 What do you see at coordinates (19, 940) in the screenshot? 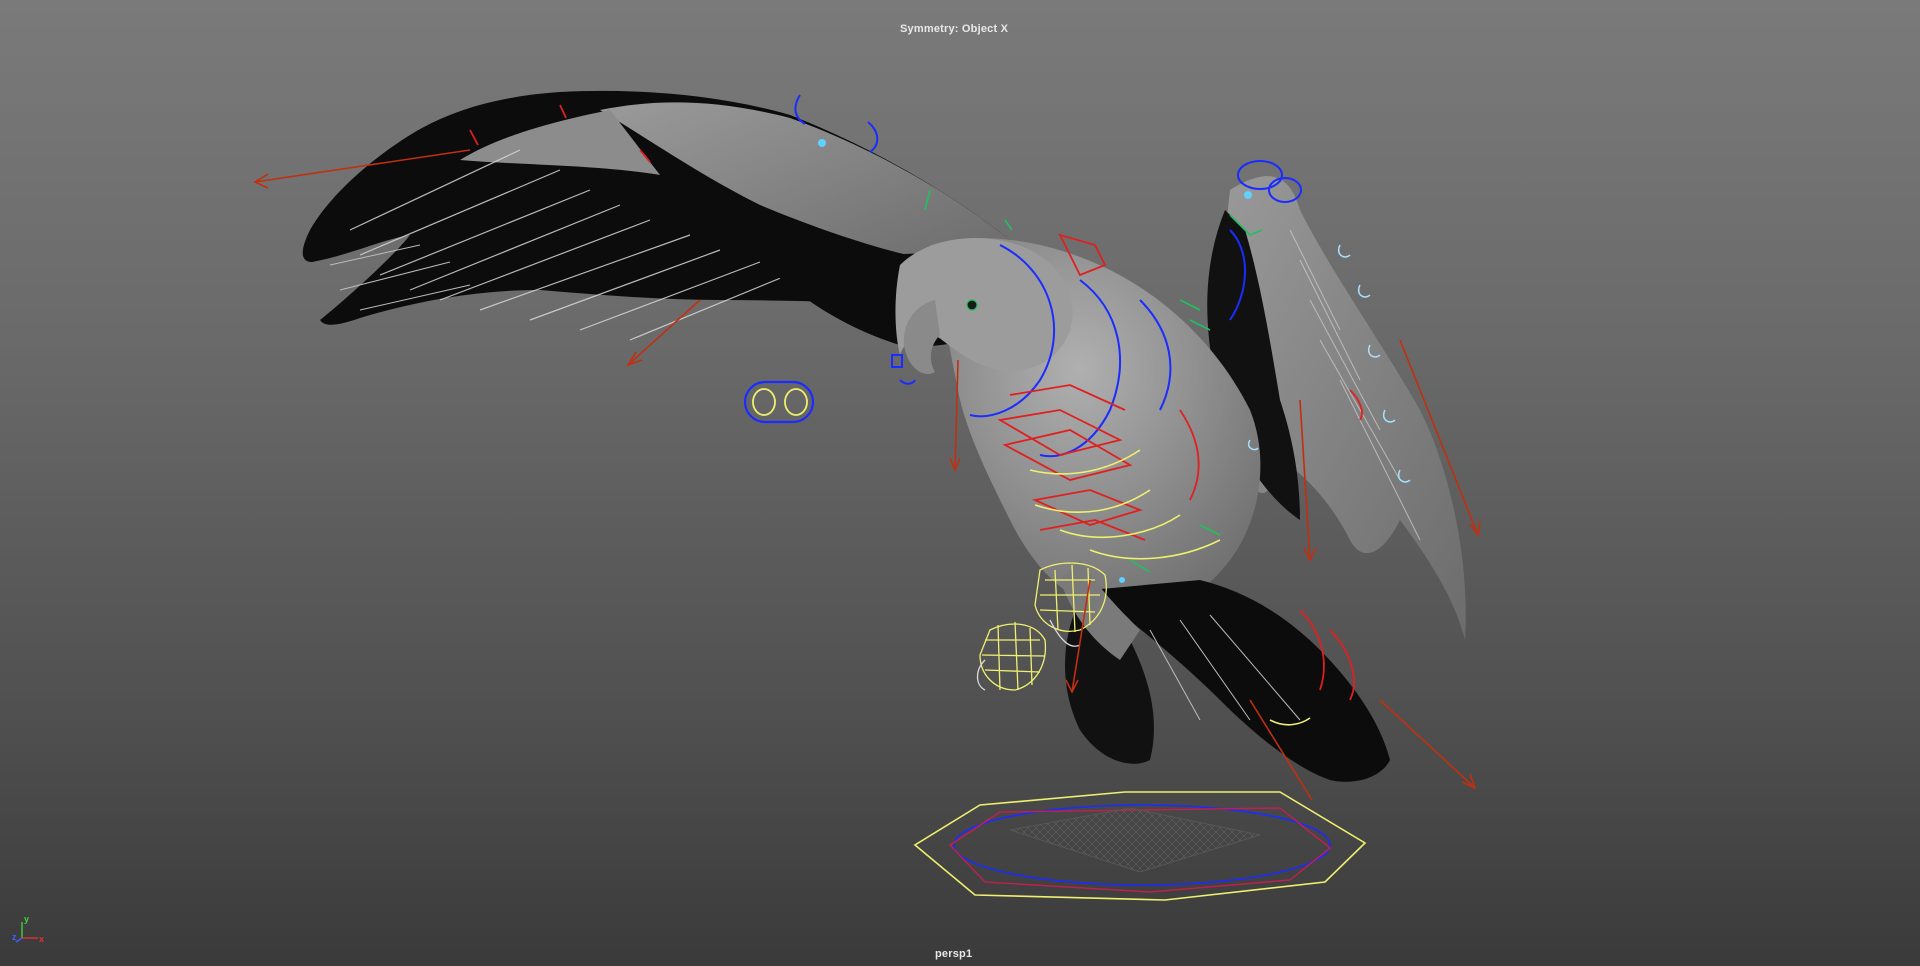
I see `z-axis-line` at bounding box center [19, 940].